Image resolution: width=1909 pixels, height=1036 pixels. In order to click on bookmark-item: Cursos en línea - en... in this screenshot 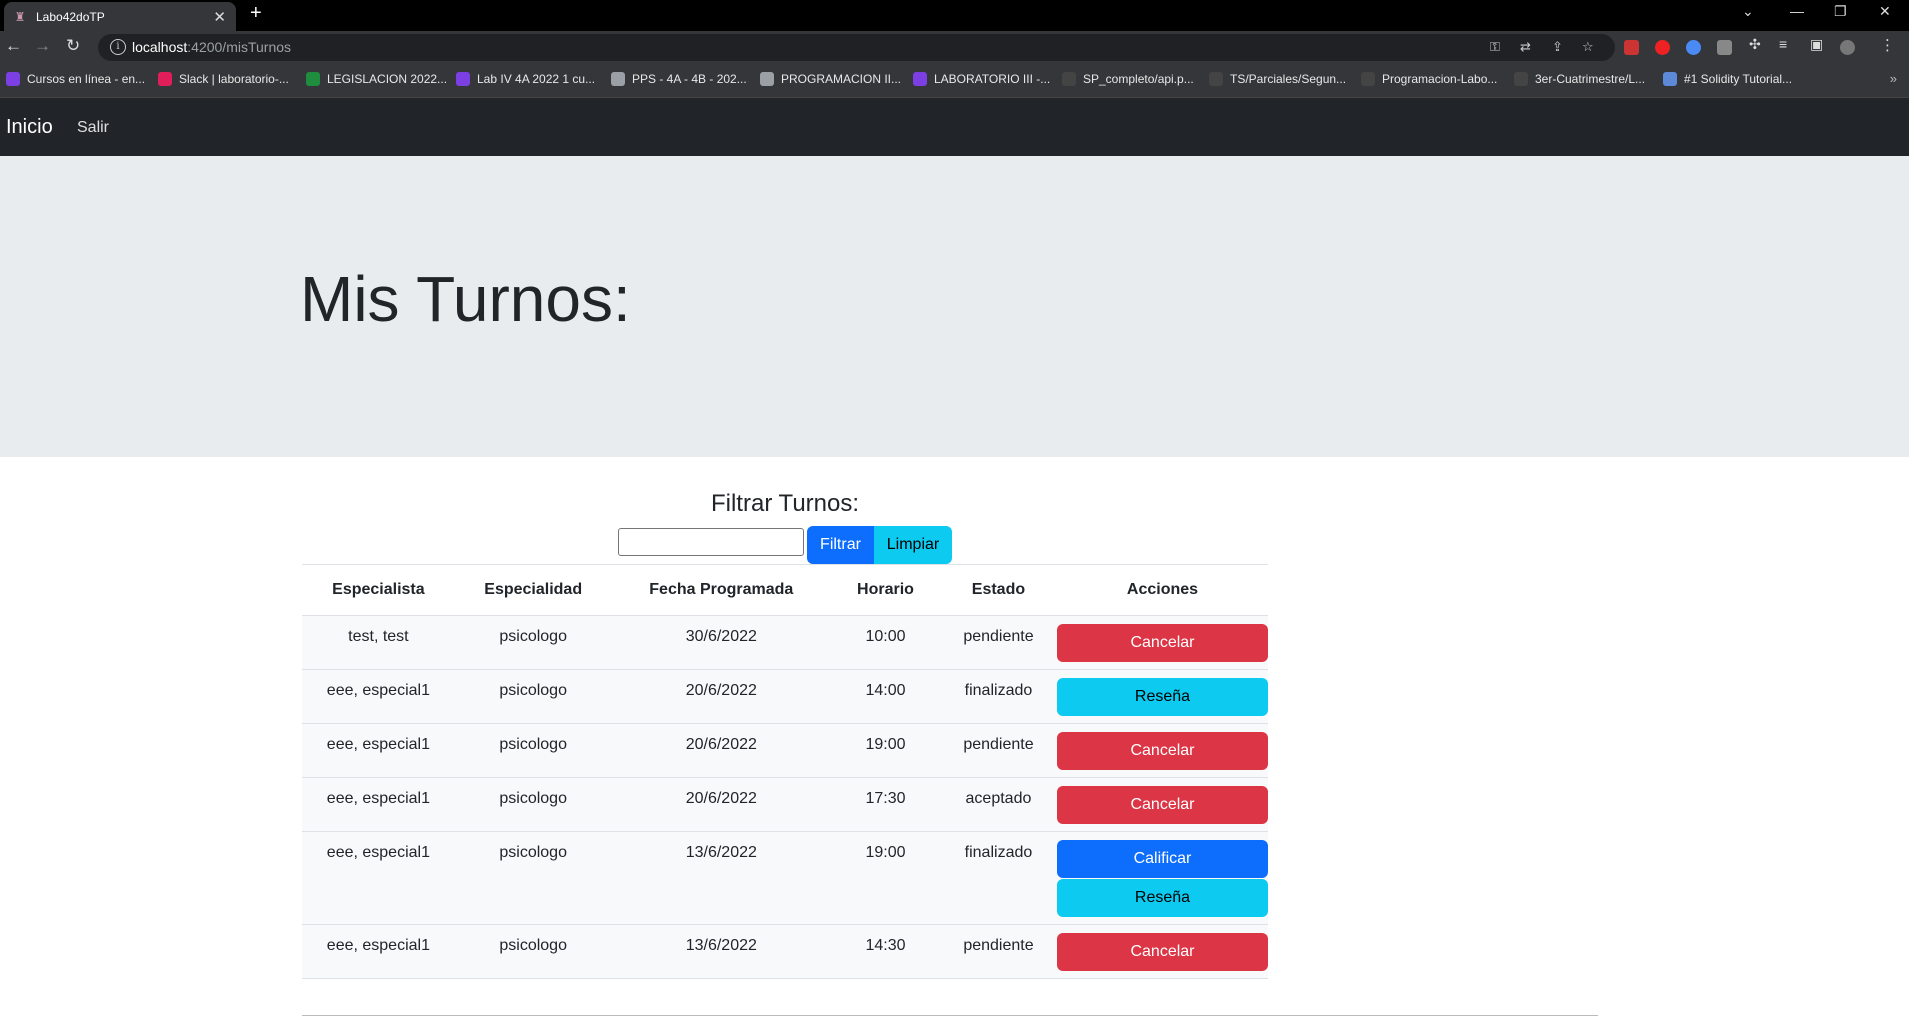, I will do `click(75, 79)`.